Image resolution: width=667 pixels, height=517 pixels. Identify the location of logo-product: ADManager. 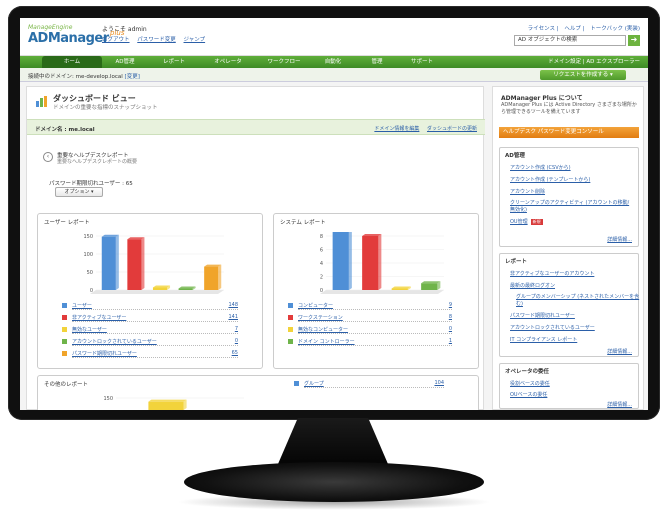
(68, 38).